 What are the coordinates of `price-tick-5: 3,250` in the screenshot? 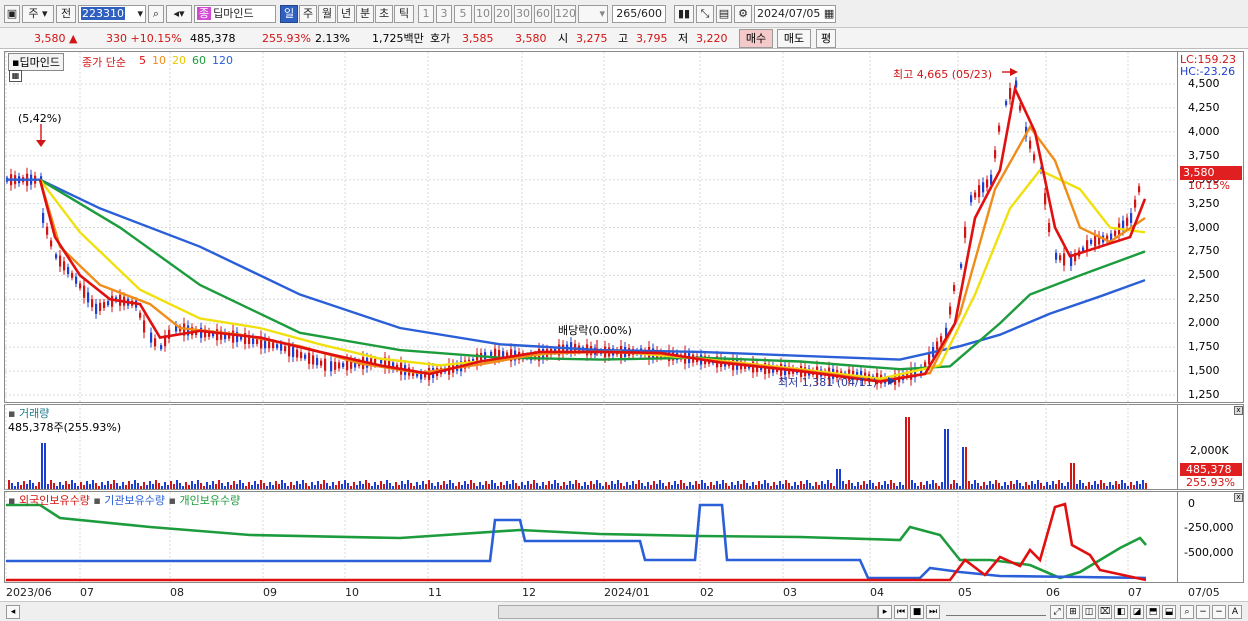 It's located at (1204, 203).